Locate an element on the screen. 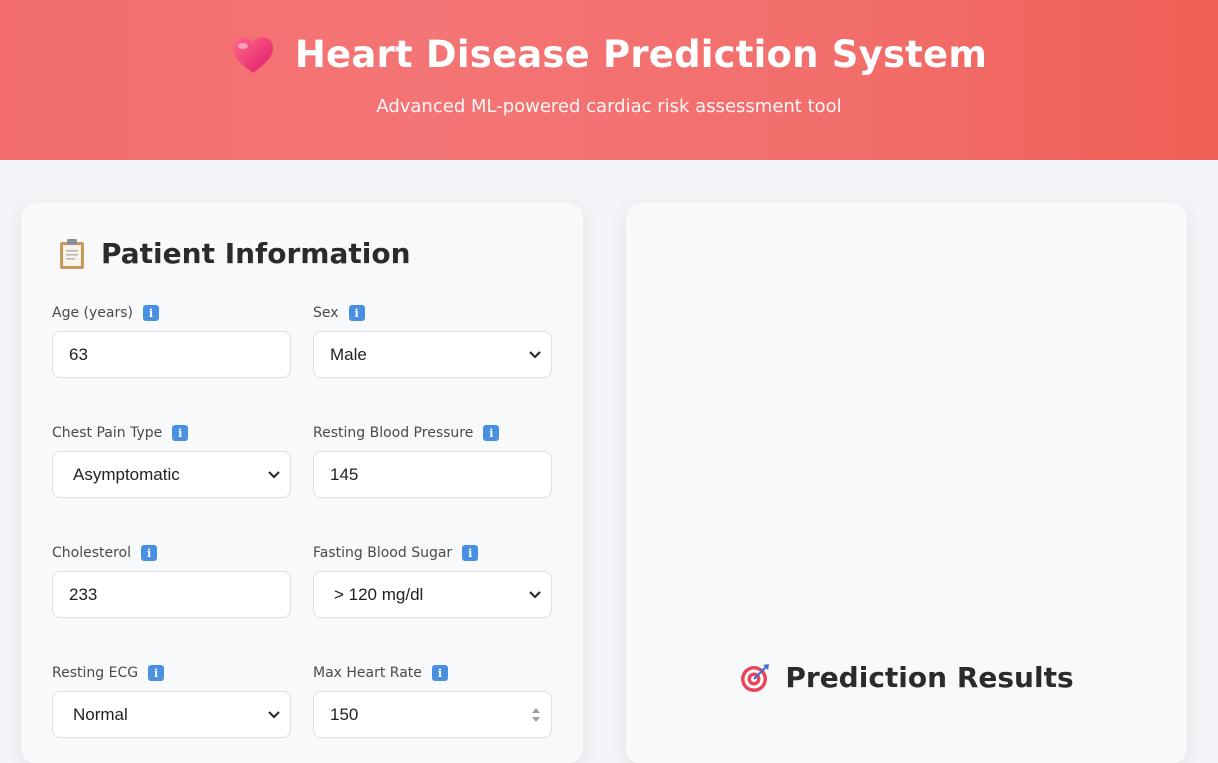 The width and height of the screenshot is (1218, 763). results-heading: Prediction Results is located at coordinates (906, 677).